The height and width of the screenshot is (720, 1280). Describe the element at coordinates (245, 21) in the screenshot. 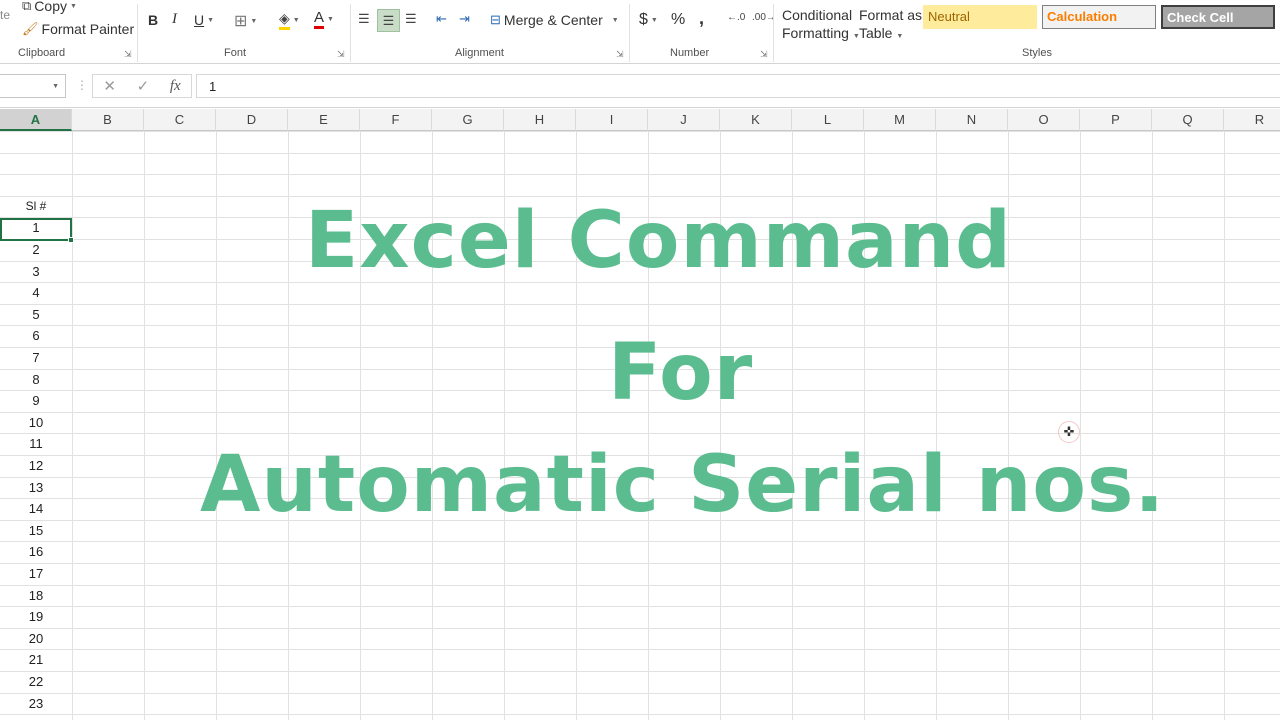

I see `borders-button: ⊞ ▼` at that location.